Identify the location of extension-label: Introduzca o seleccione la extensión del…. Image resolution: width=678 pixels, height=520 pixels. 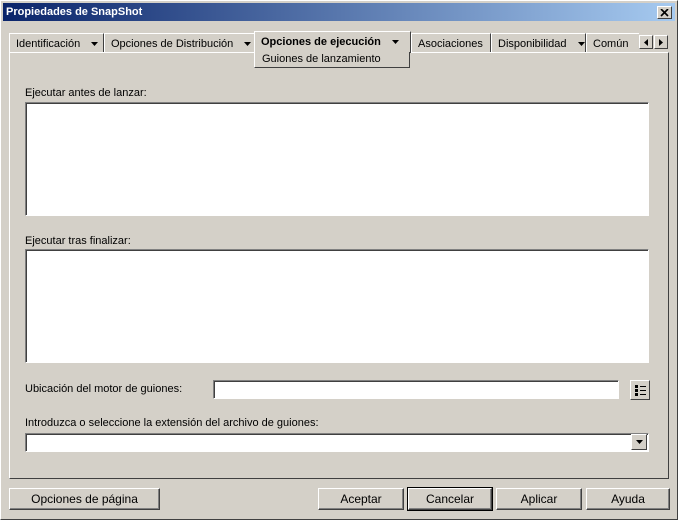
(172, 423).